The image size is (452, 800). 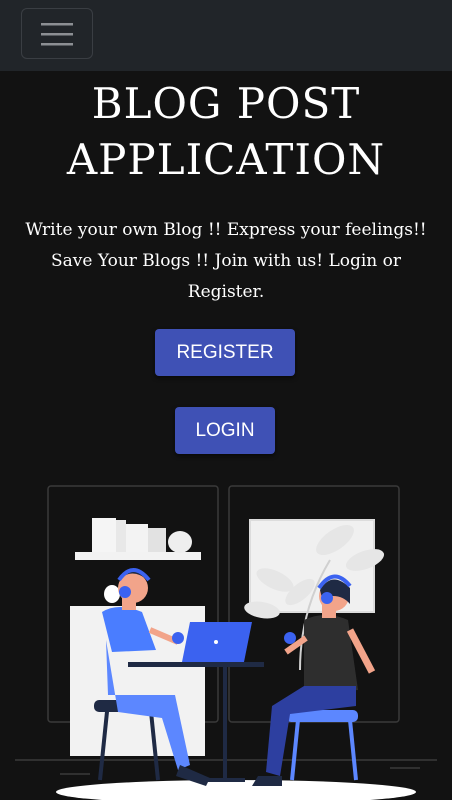 I want to click on navbar-toggler-button, so click(x=57, y=33).